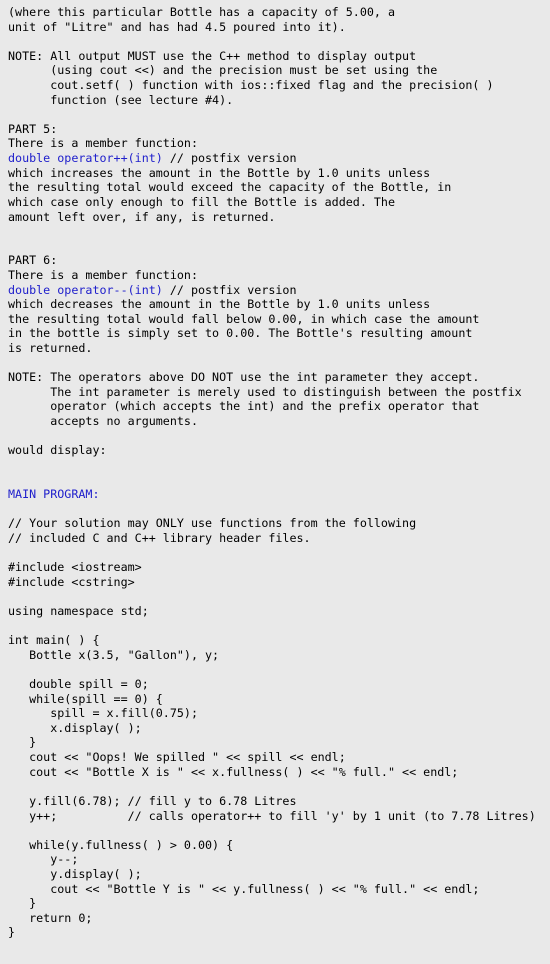 The height and width of the screenshot is (964, 550). I want to click on text-line: PART 6:, so click(33, 260).